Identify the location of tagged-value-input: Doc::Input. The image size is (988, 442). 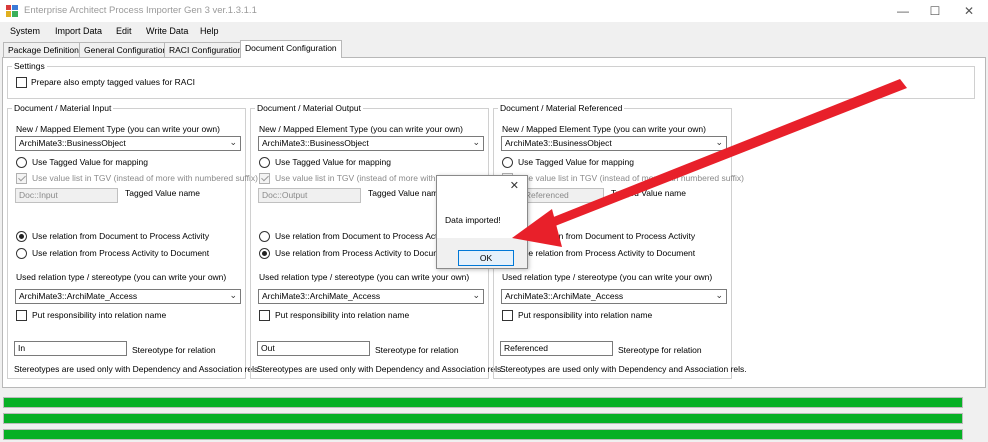
(66, 195).